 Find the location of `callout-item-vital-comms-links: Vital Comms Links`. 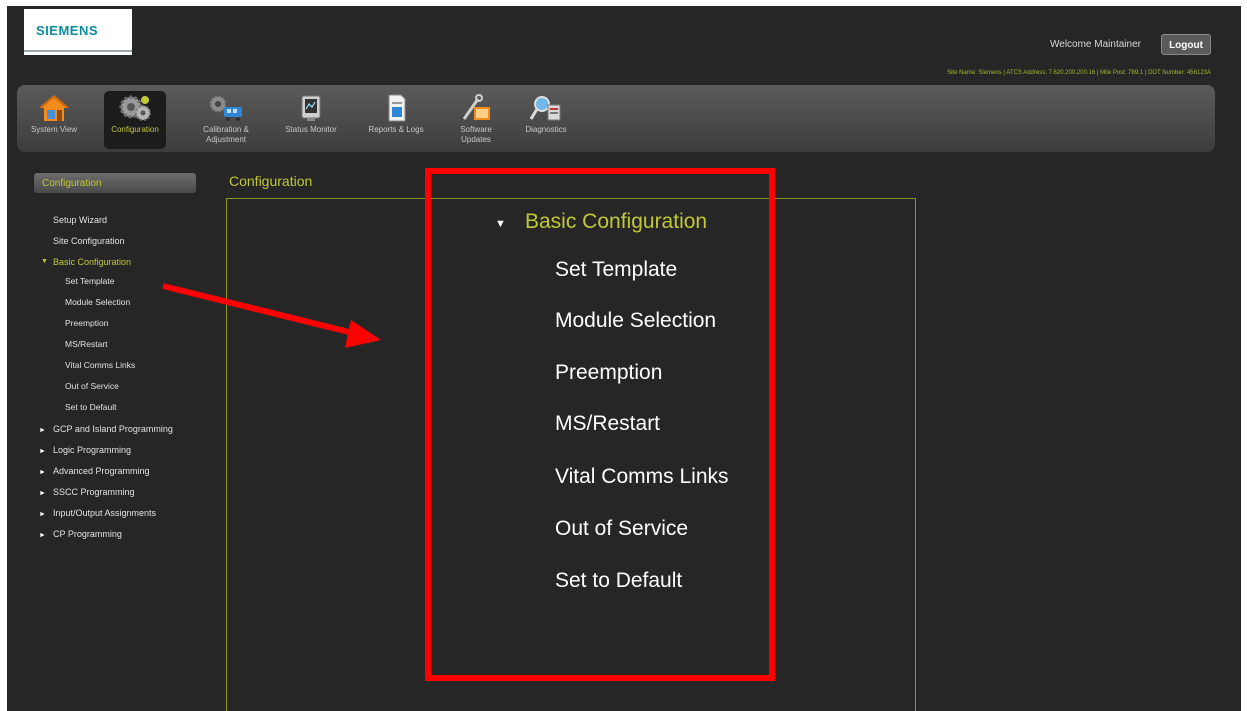

callout-item-vital-comms-links: Vital Comms Links is located at coordinates (642, 476).